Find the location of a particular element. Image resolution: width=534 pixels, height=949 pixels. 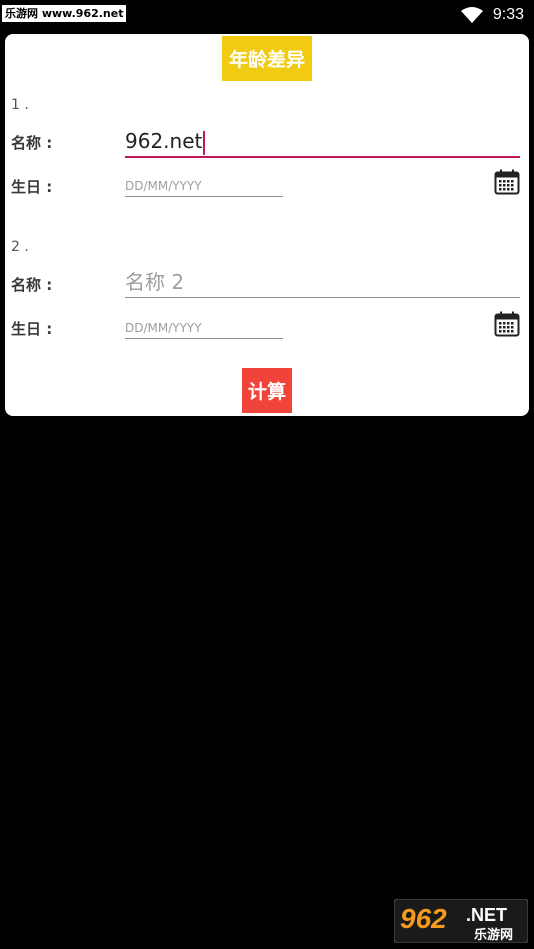

entry-1-birthday-input: DD/MM/YYYY is located at coordinates (204, 185).